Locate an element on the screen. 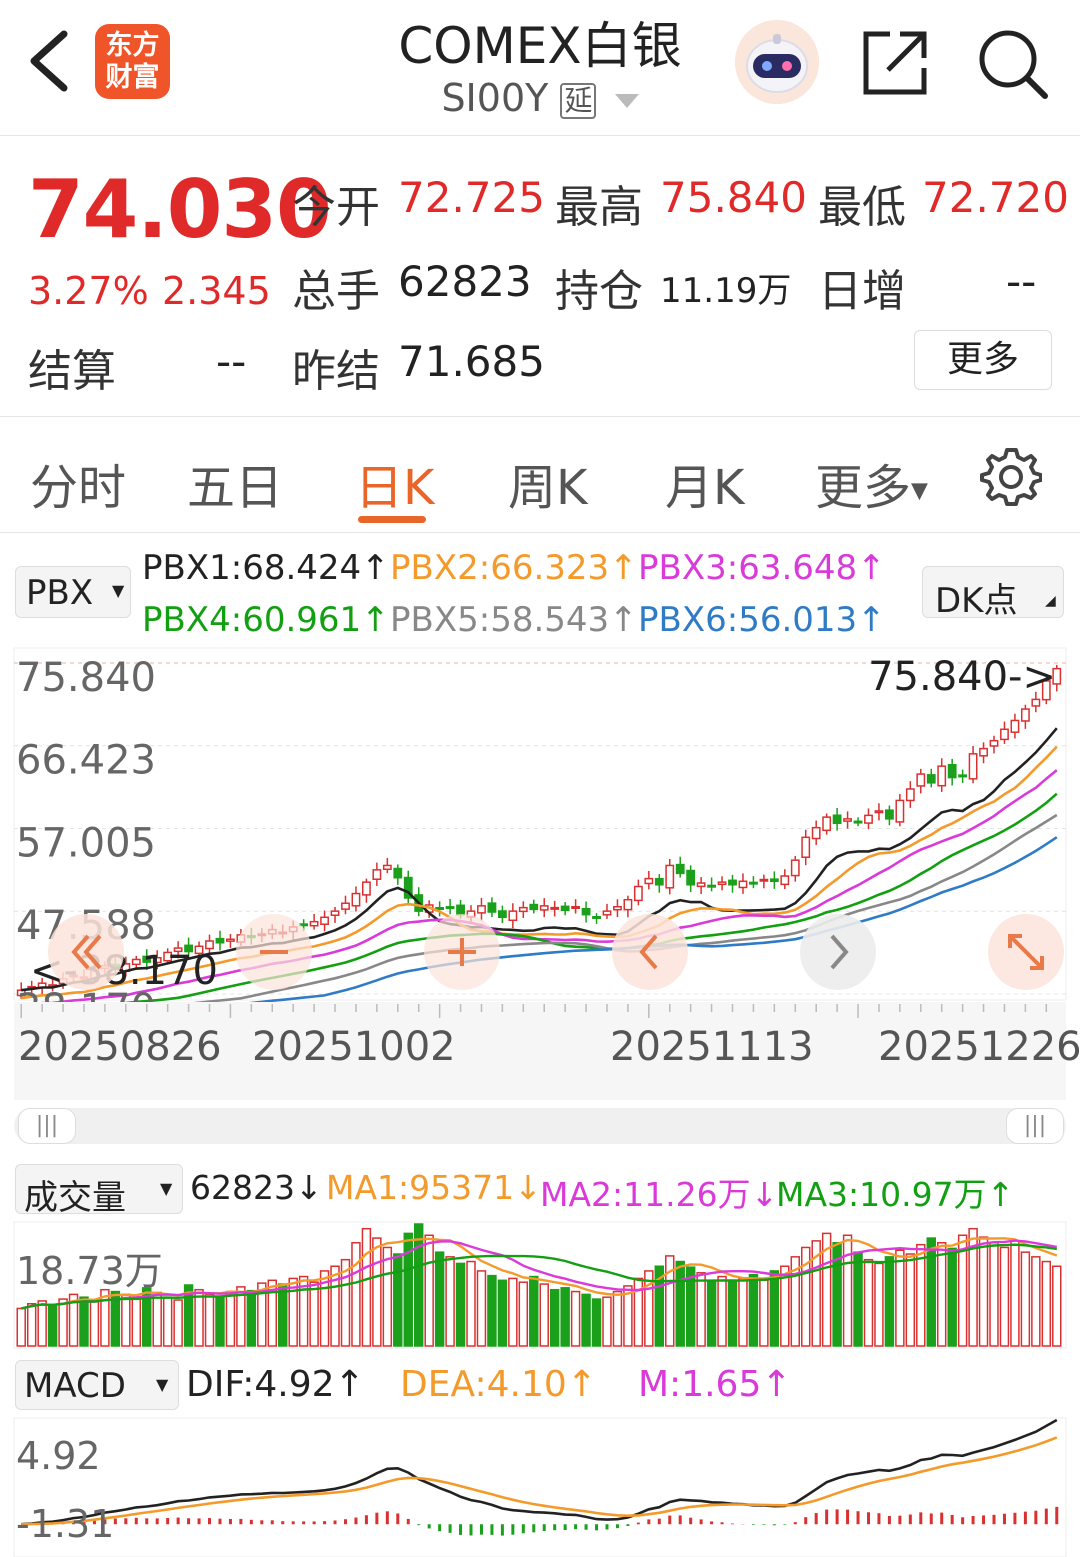 The width and height of the screenshot is (1080, 1557). fast-back-button is located at coordinates (86, 952).